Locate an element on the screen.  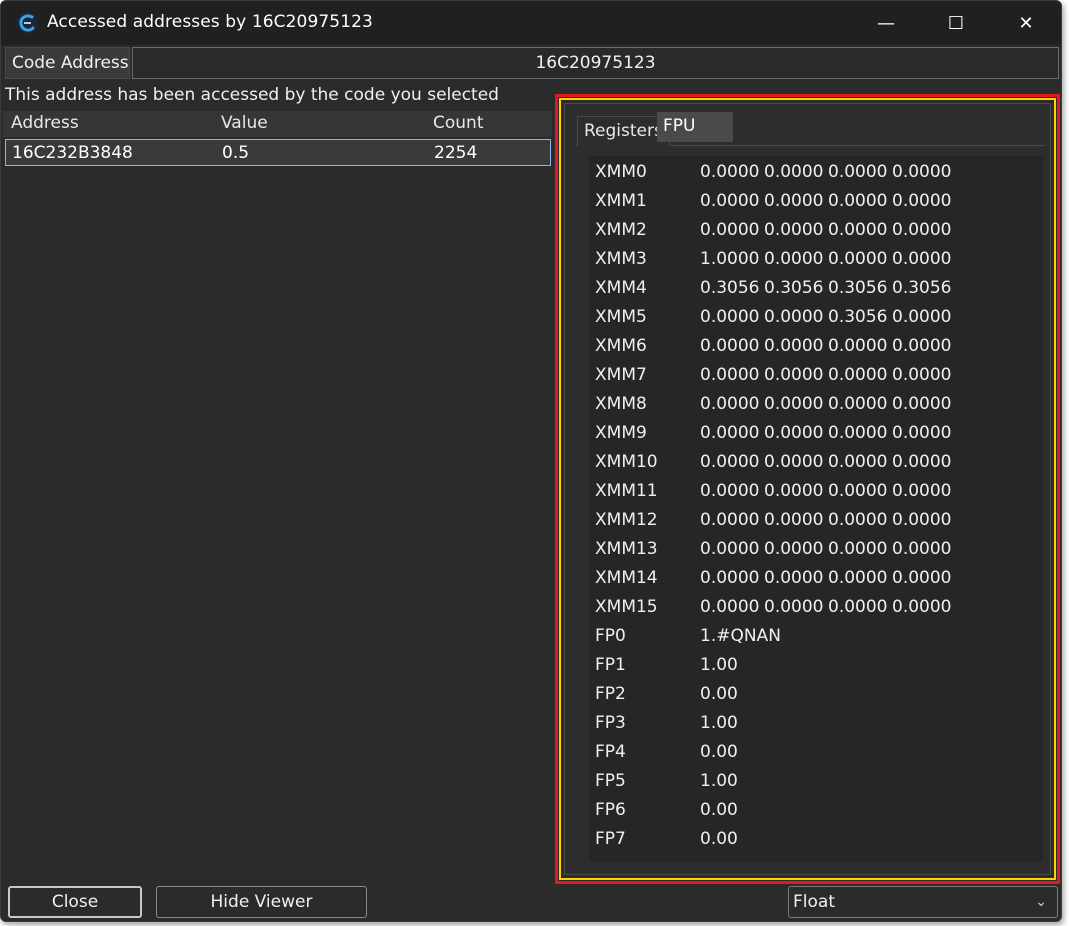
column-header-count: Count is located at coordinates (458, 123).